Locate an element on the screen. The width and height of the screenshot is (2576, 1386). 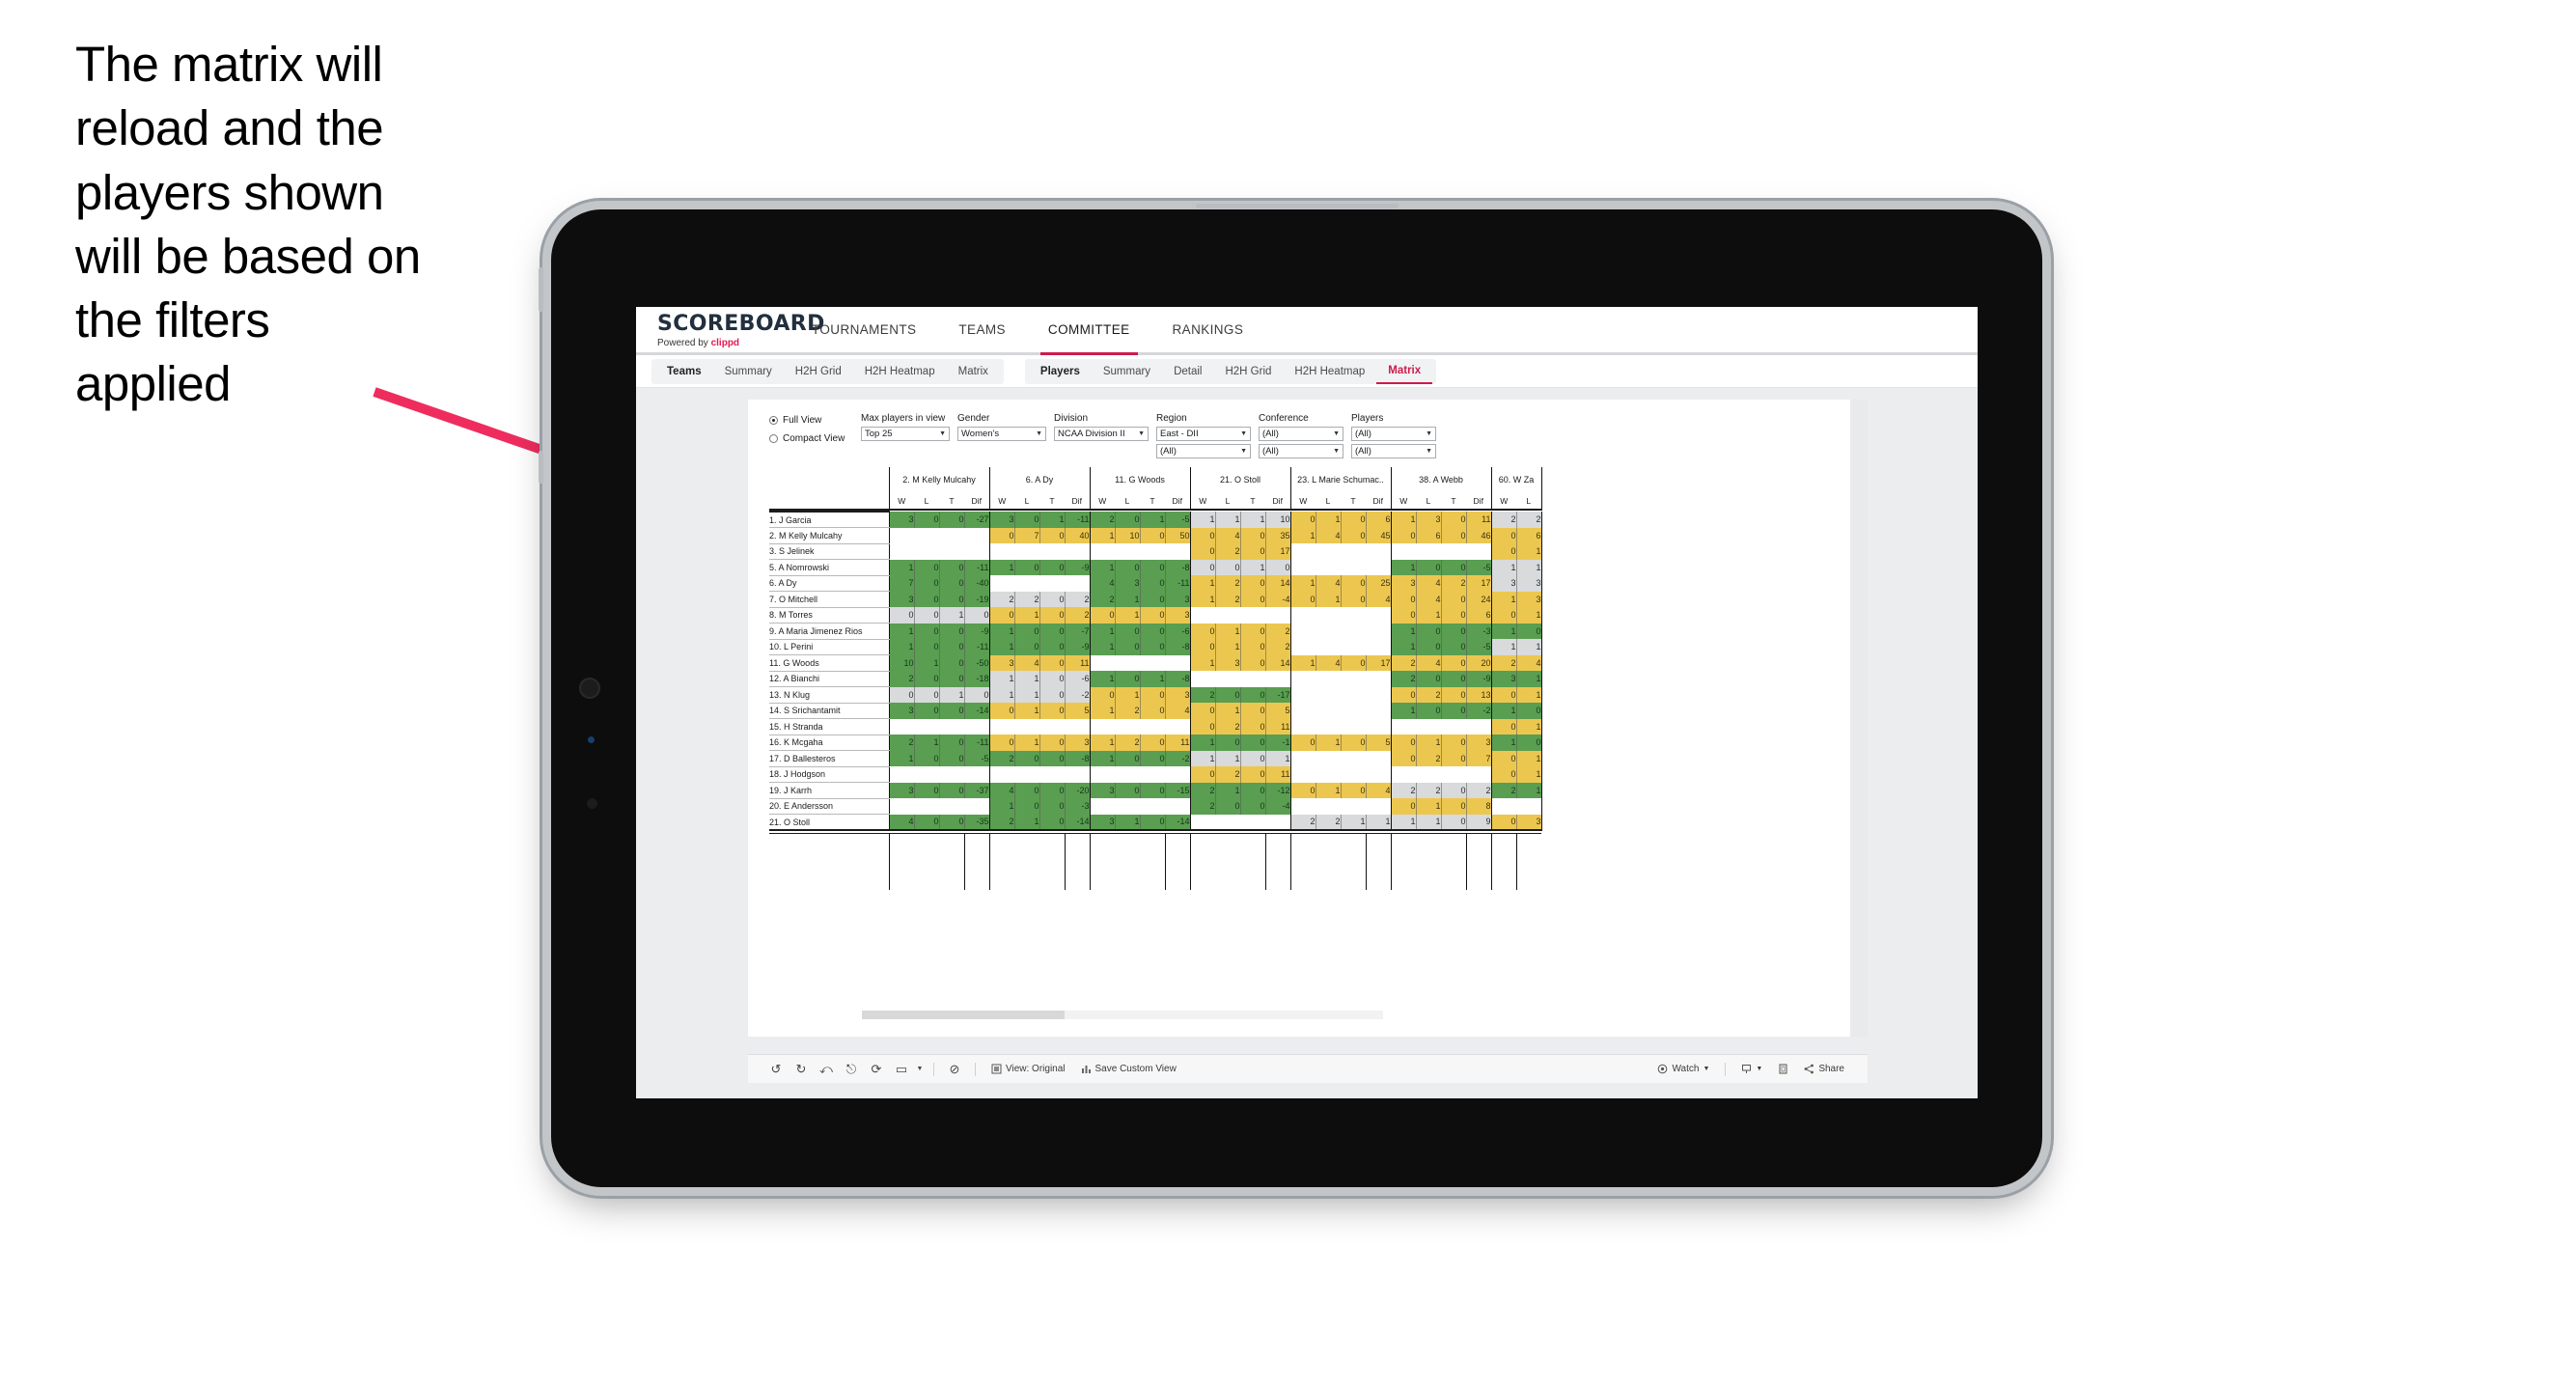
filter-gender-select: Women's ▼ is located at coordinates (1001, 434).